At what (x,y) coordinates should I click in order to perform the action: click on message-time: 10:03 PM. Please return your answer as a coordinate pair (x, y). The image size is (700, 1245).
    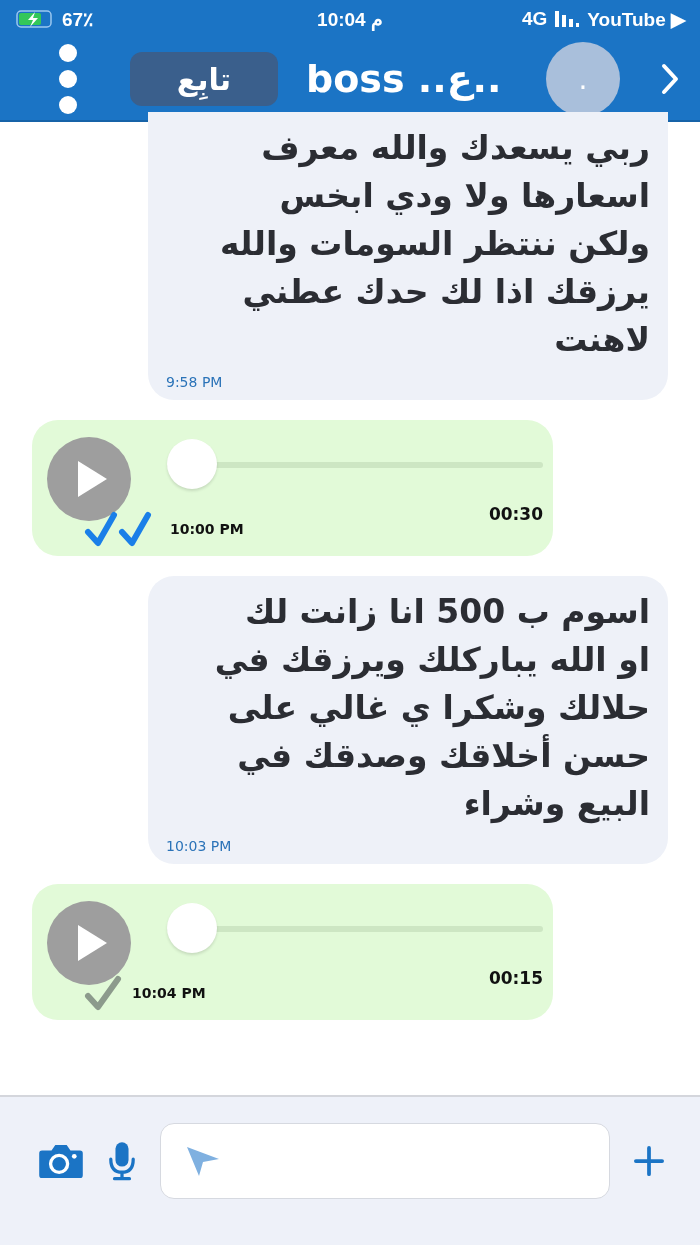
    Looking at the image, I should click on (199, 846).